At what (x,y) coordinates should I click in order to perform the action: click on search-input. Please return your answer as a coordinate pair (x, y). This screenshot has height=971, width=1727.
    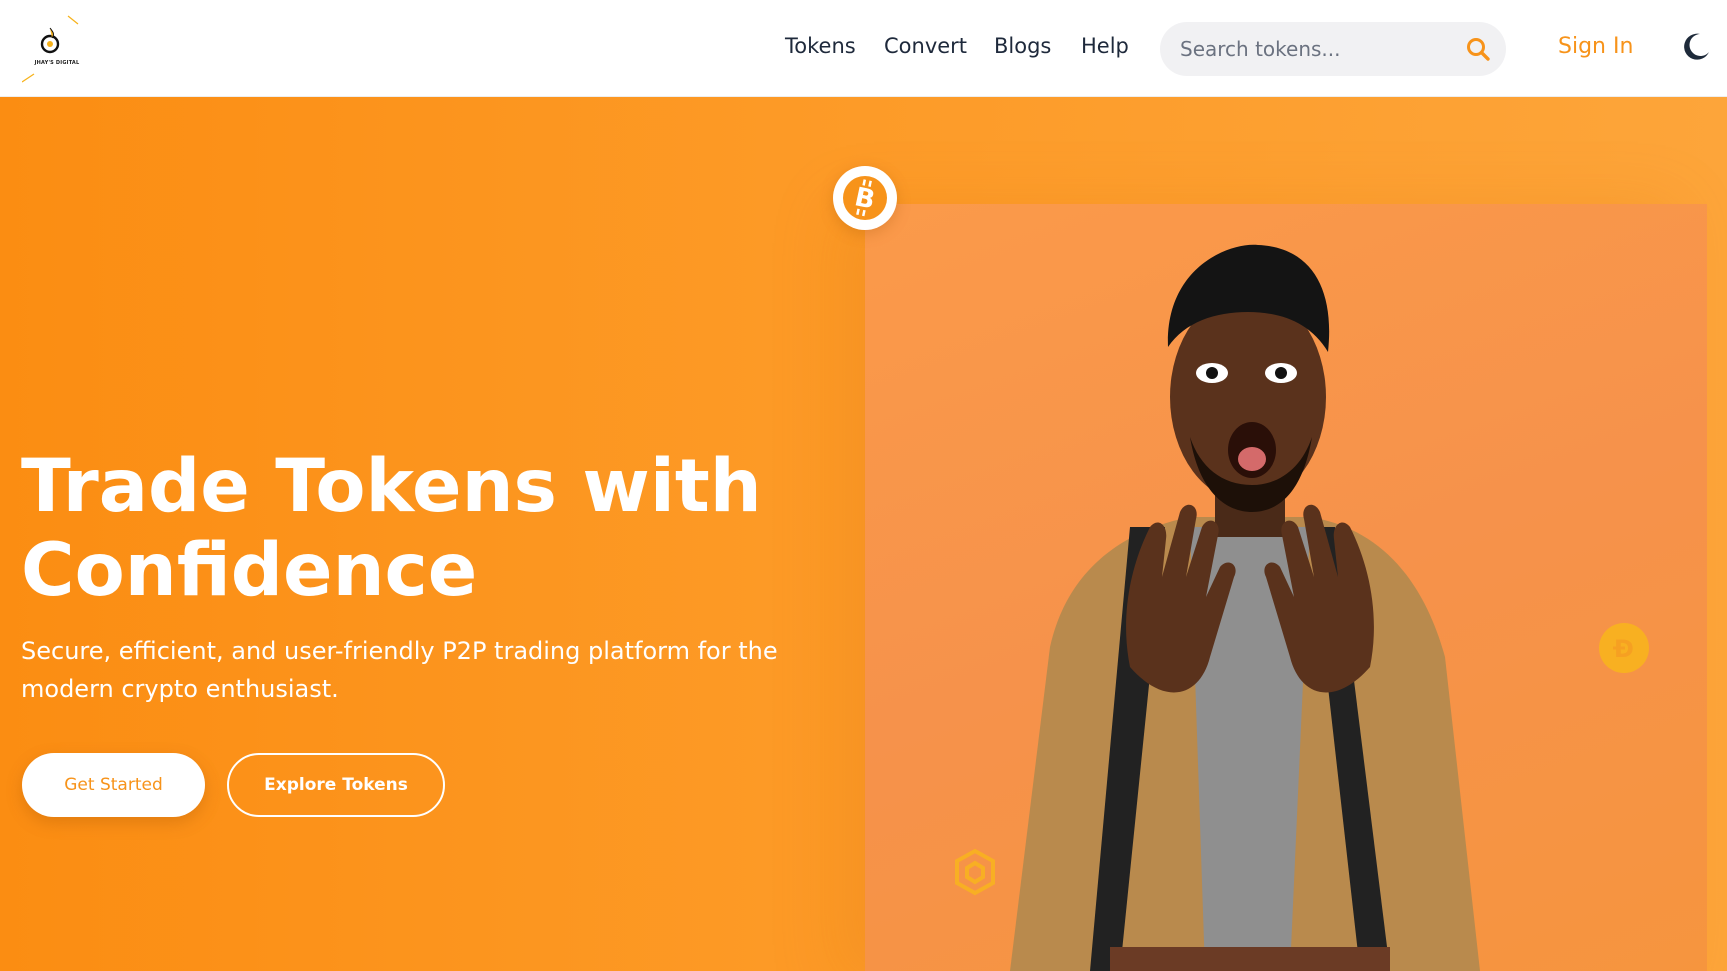
    Looking at the image, I should click on (1315, 49).